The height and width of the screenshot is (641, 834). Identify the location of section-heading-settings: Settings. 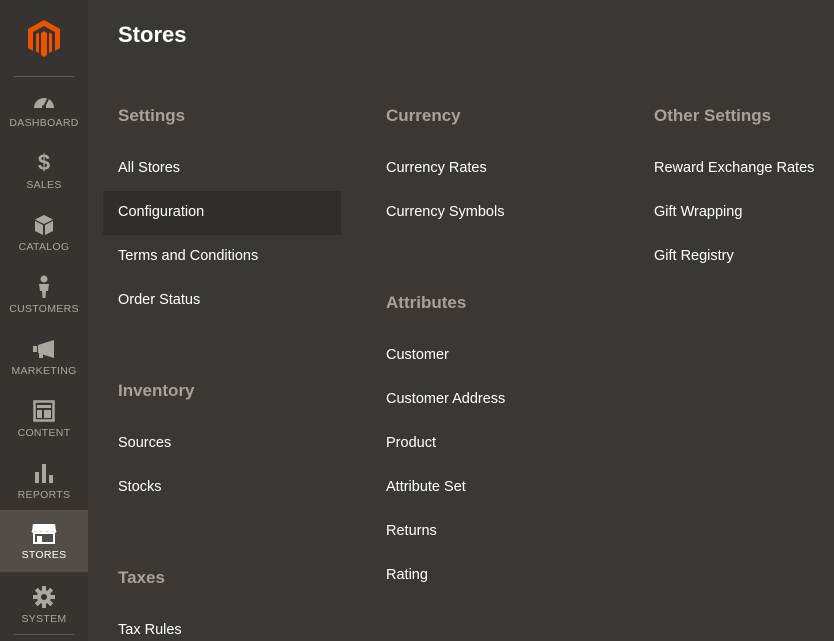
(152, 115).